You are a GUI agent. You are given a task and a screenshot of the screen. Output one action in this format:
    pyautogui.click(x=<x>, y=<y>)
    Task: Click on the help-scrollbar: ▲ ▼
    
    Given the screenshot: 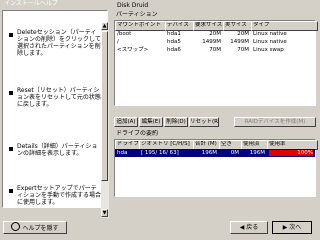 What is the action you would take?
    pyautogui.click(x=105, y=120)
    